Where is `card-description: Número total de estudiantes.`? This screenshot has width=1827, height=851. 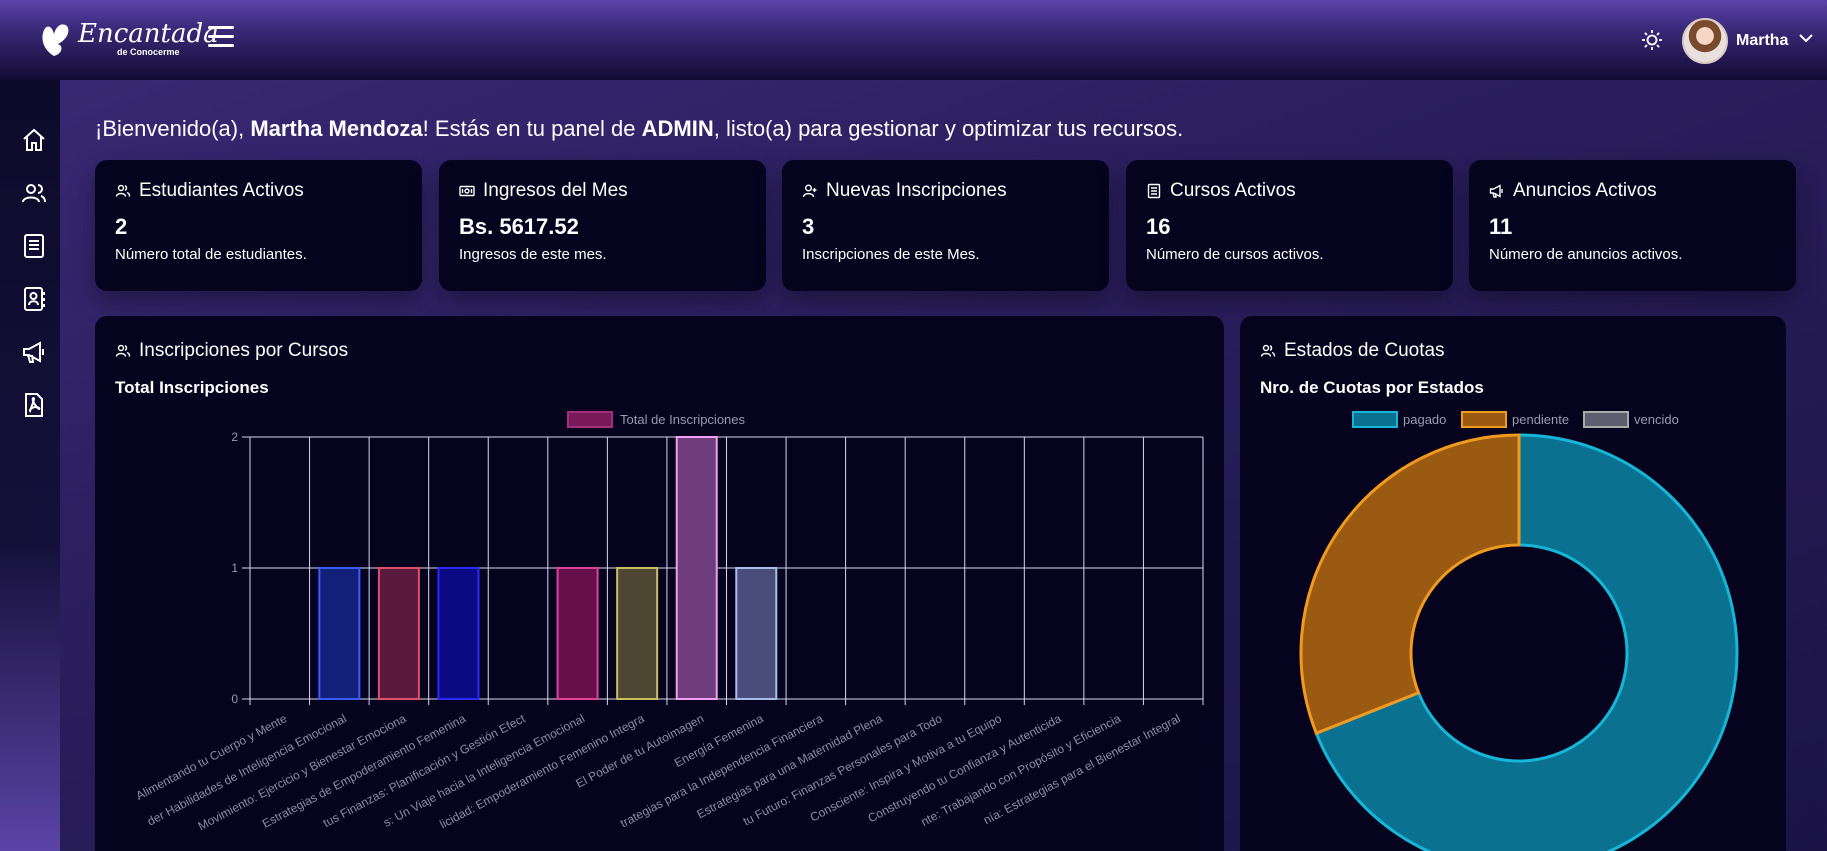 card-description: Número total de estudiantes. is located at coordinates (211, 254).